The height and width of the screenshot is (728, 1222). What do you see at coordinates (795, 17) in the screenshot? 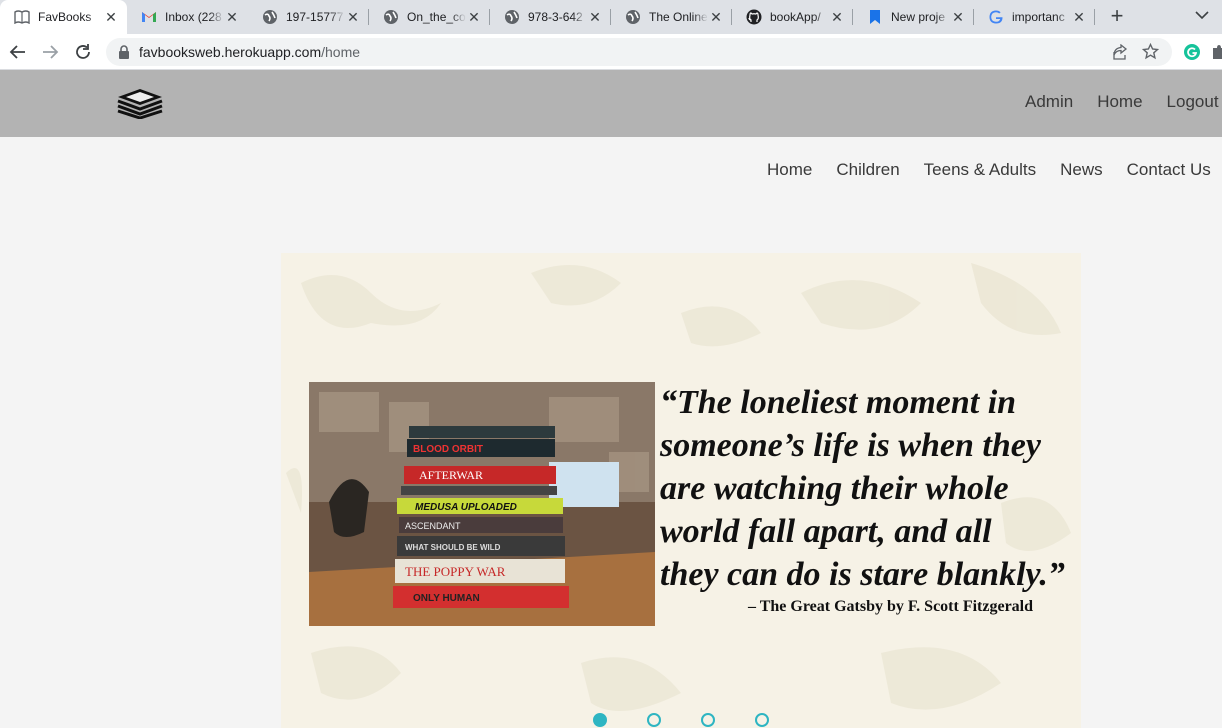
I see `tab-title: bookApp/` at bounding box center [795, 17].